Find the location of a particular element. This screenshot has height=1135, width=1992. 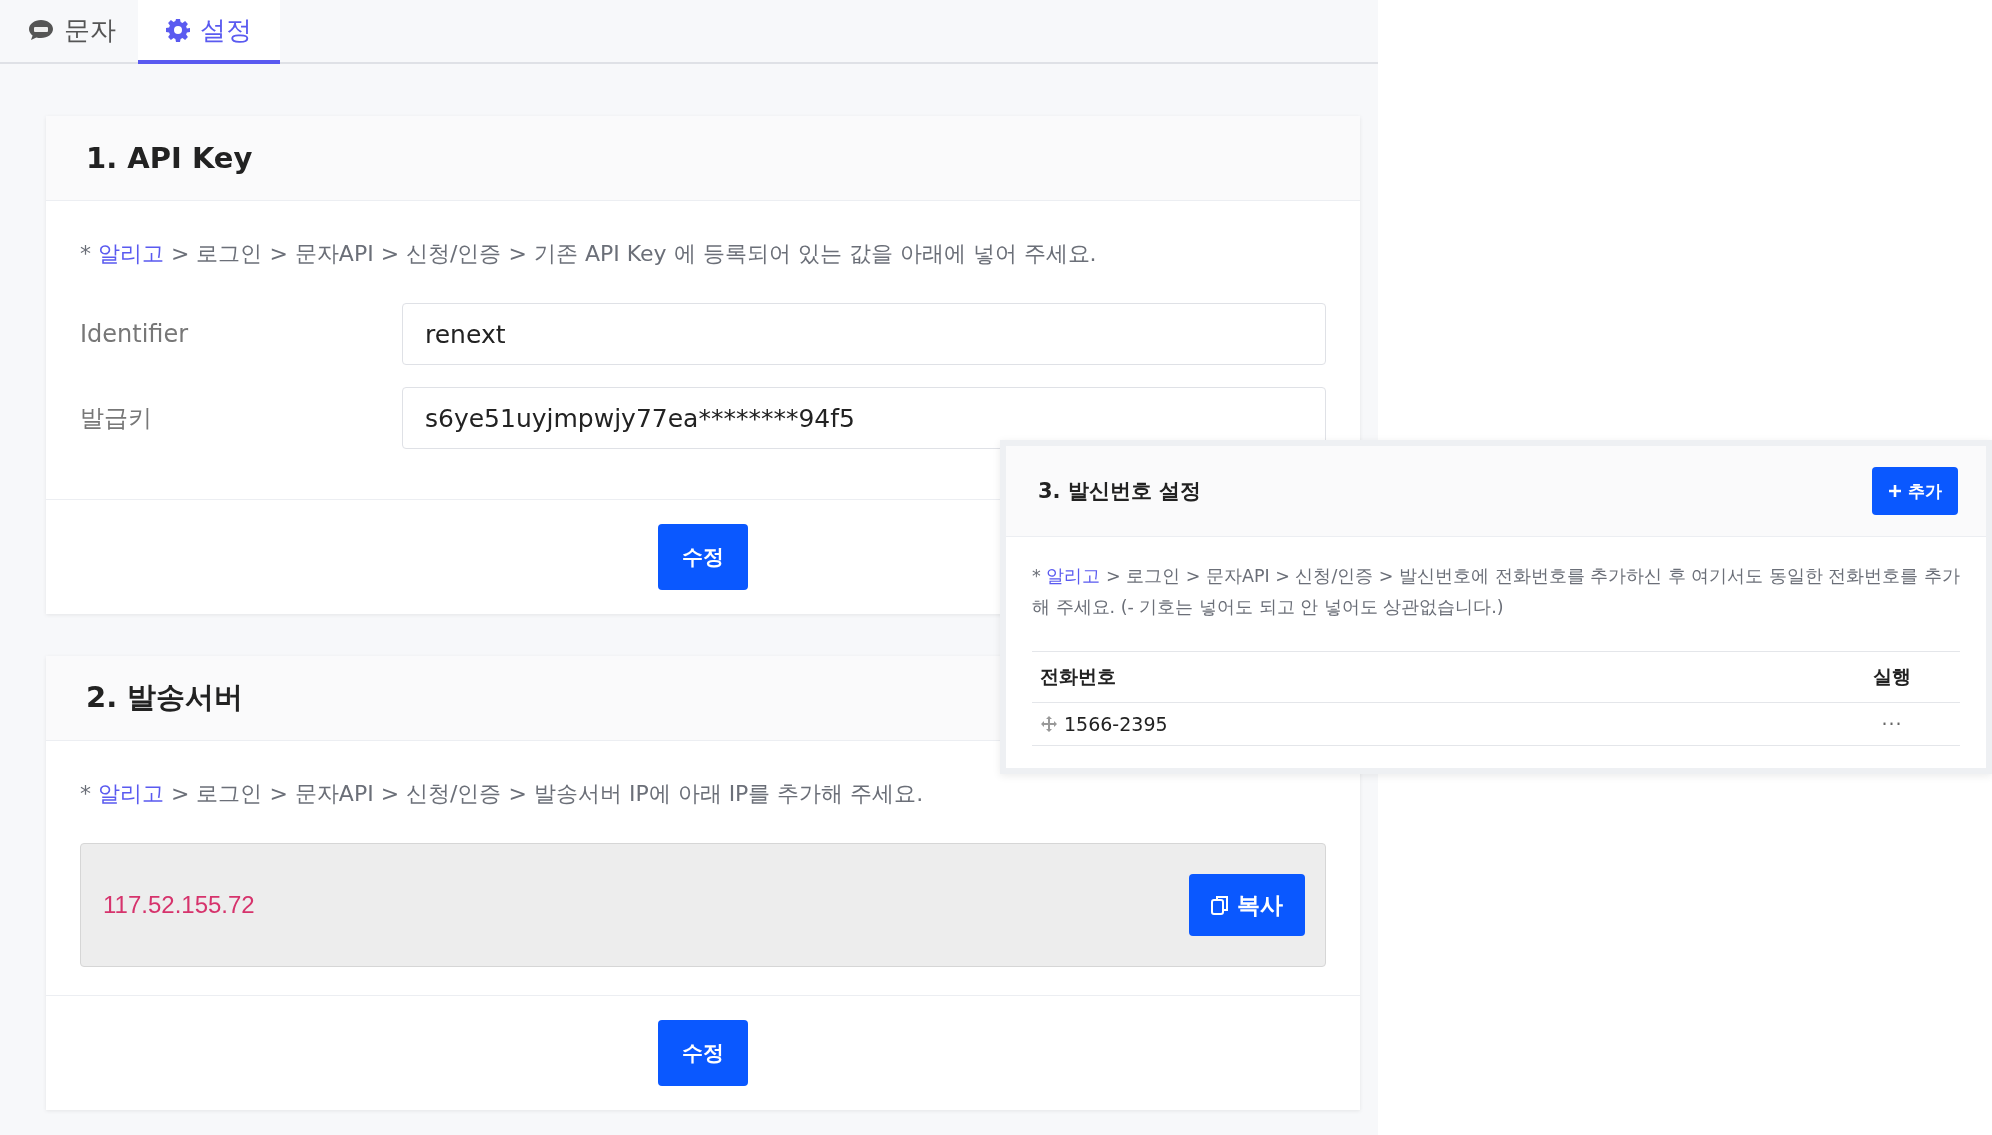

copy-icon is located at coordinates (1220, 905).